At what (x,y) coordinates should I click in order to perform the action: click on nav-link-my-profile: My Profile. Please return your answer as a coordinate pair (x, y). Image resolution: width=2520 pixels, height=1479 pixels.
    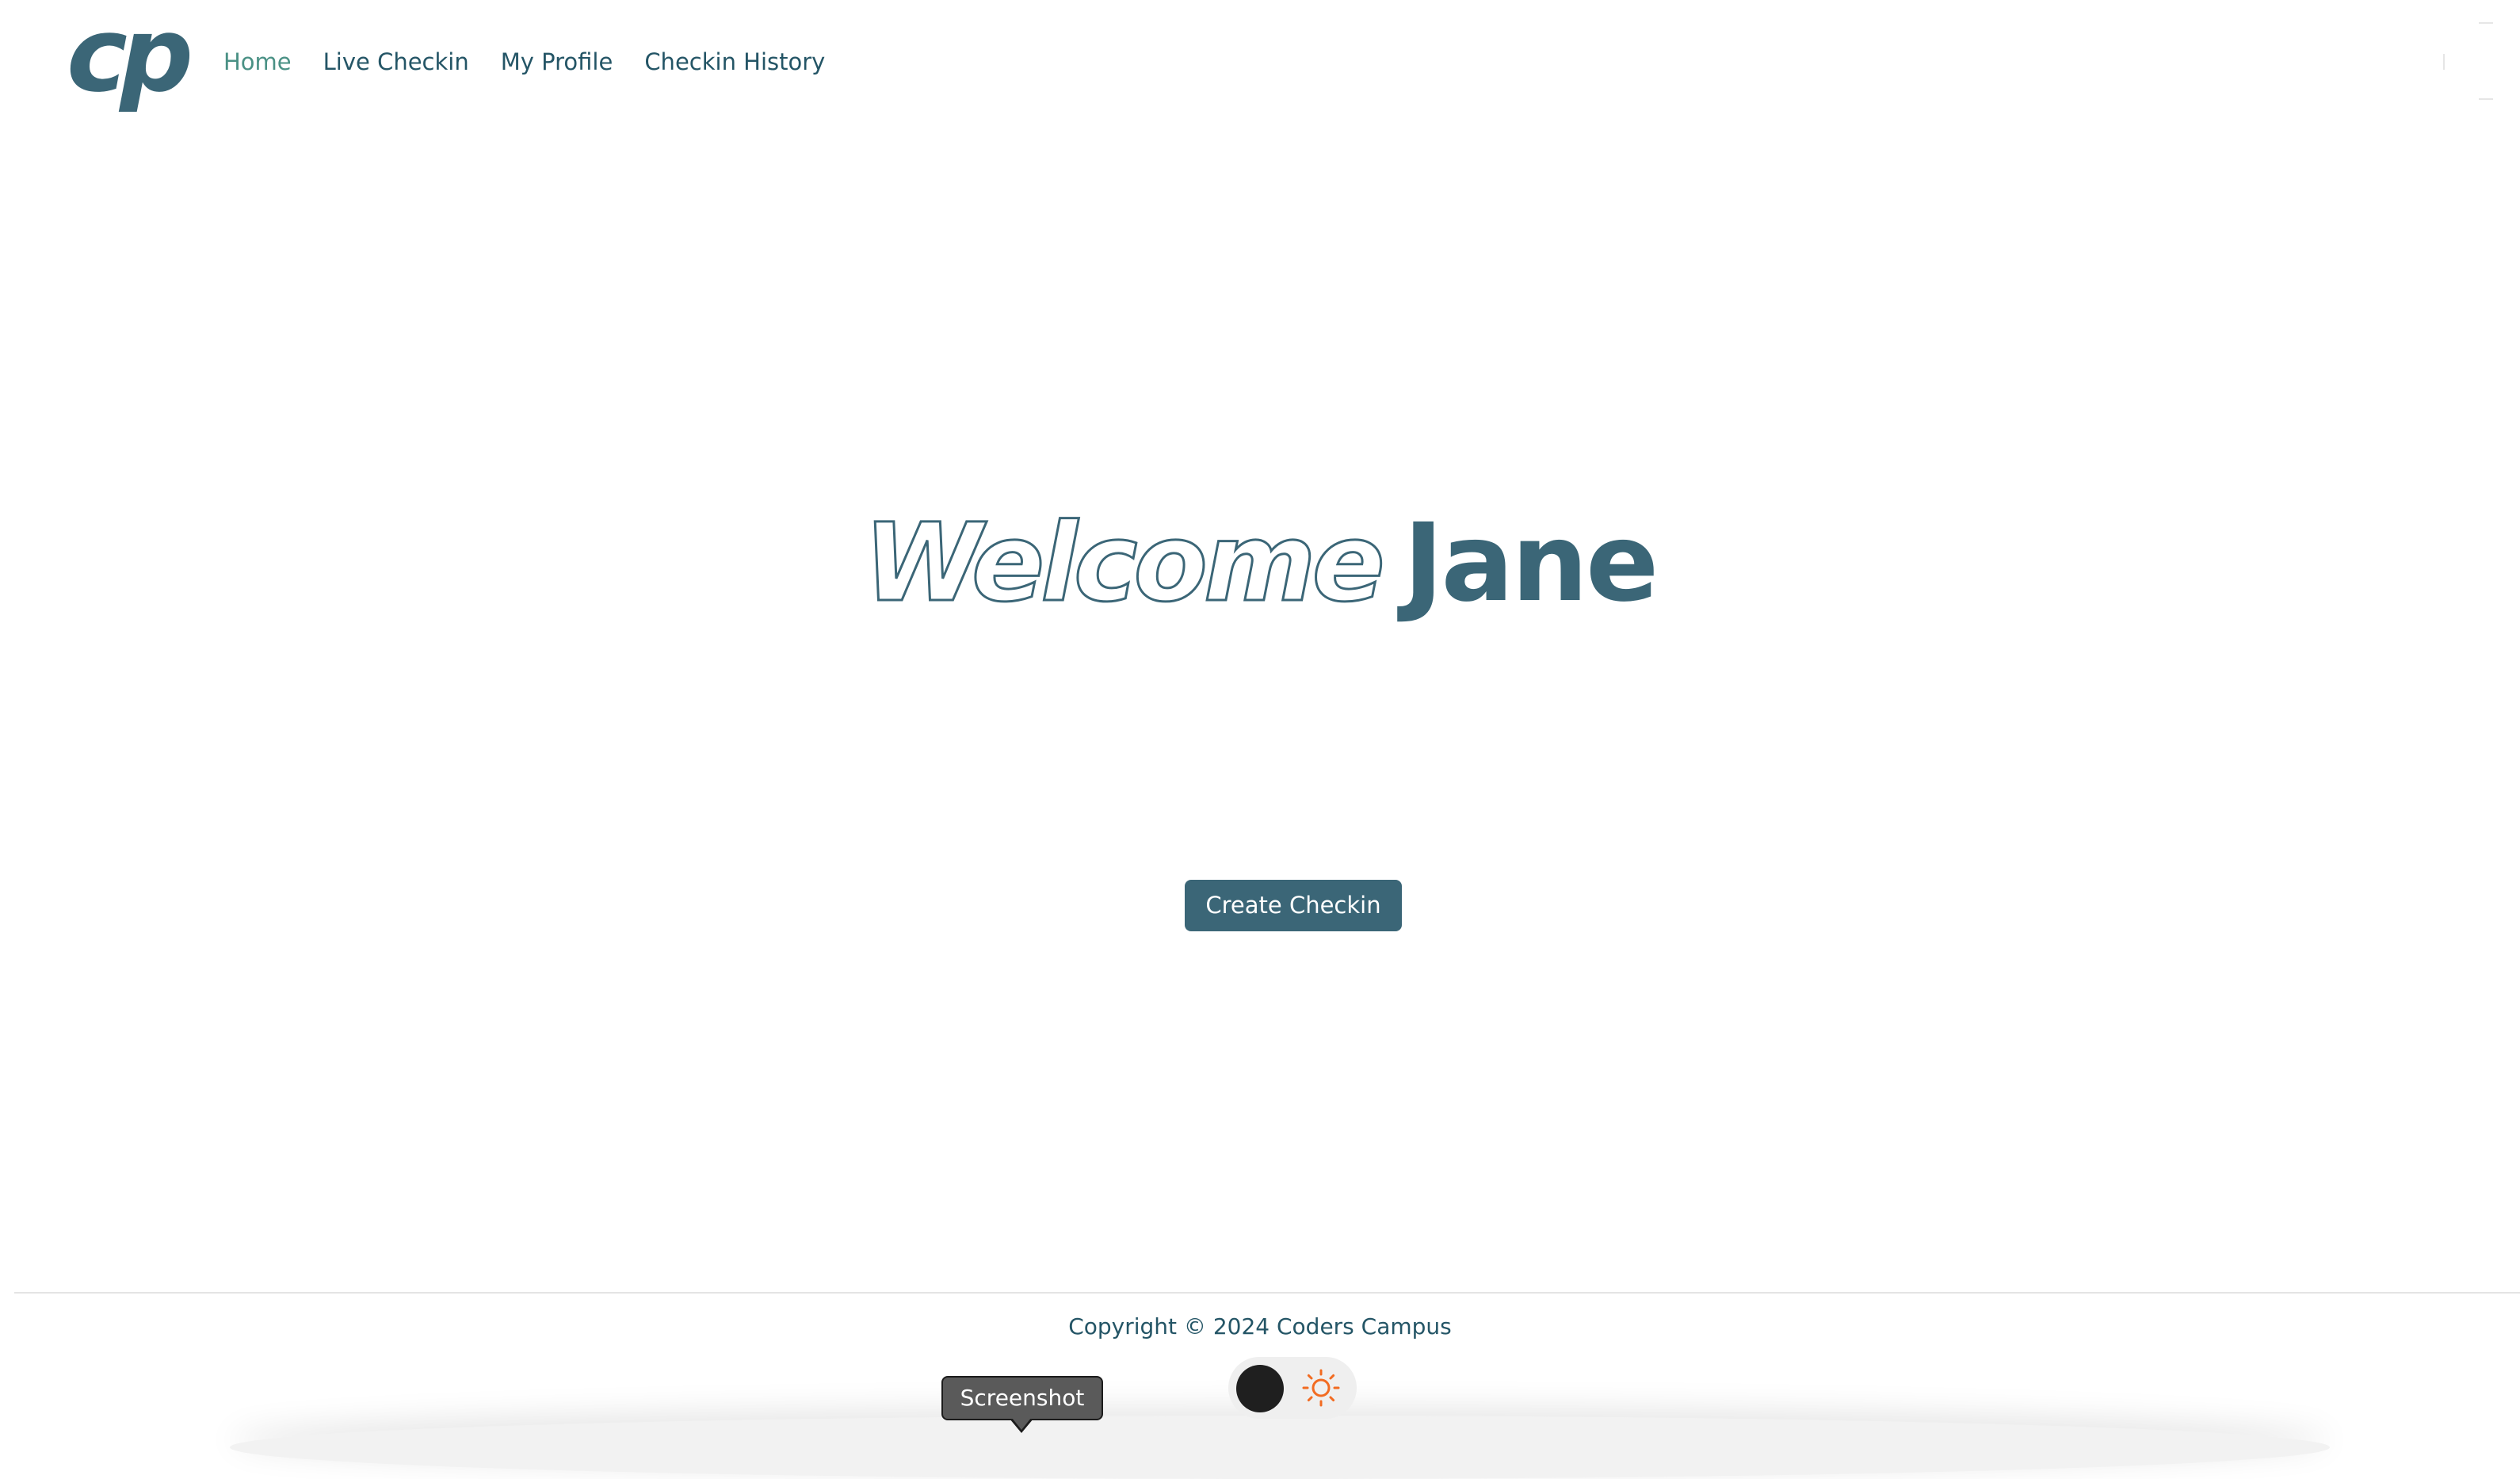
    Looking at the image, I should click on (557, 62).